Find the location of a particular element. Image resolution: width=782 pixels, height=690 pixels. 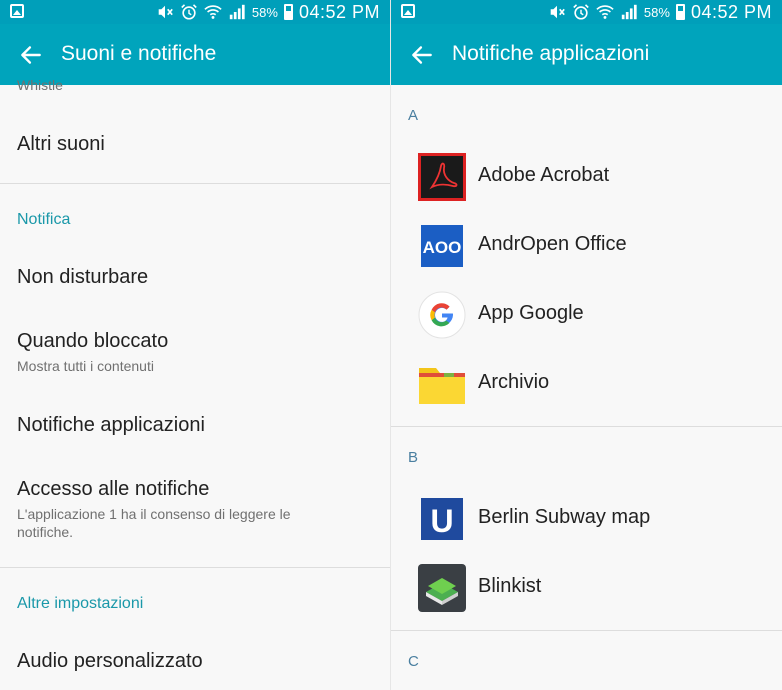

section-header-altre-impostazioni: Altre impostazioni is located at coordinates (80, 603).